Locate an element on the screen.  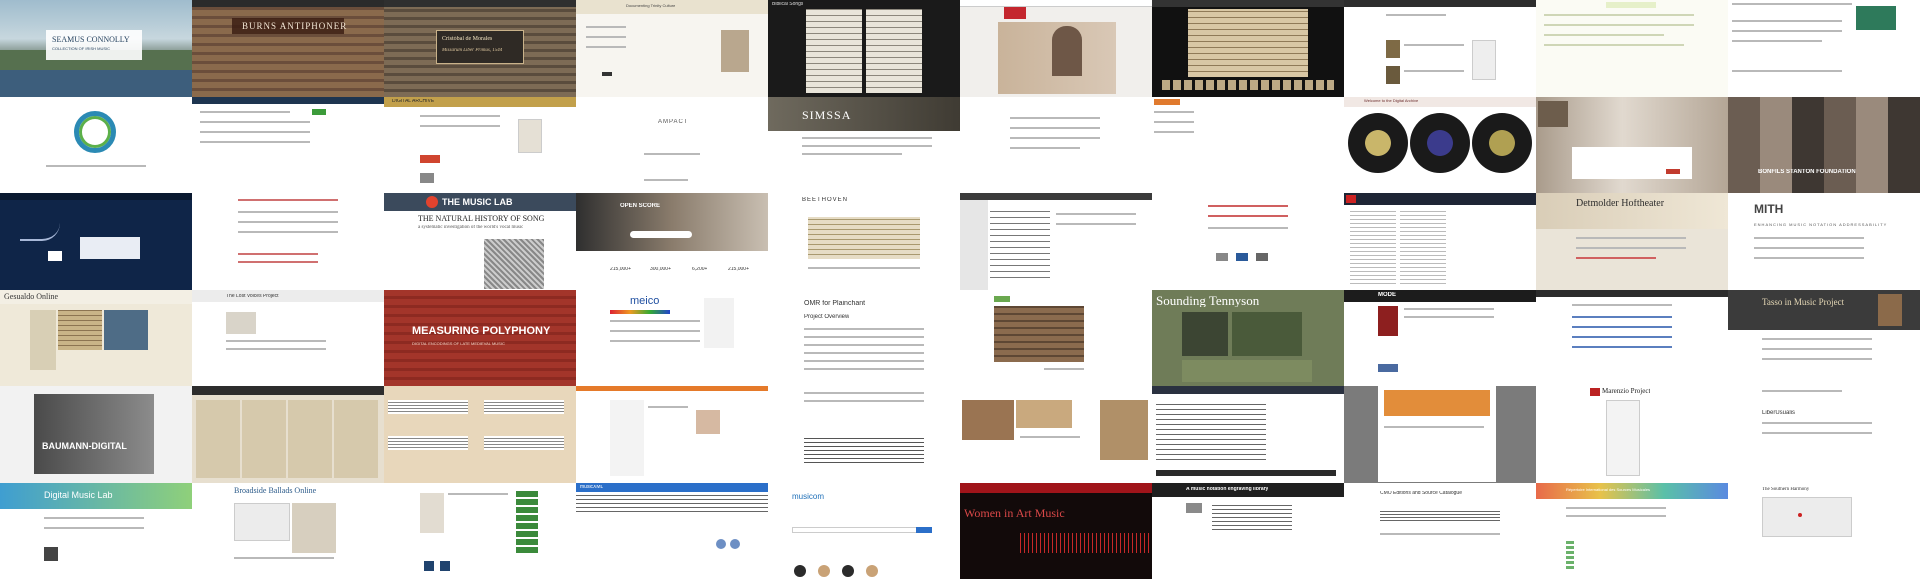
submit-button is located at coordinates (607, 74).